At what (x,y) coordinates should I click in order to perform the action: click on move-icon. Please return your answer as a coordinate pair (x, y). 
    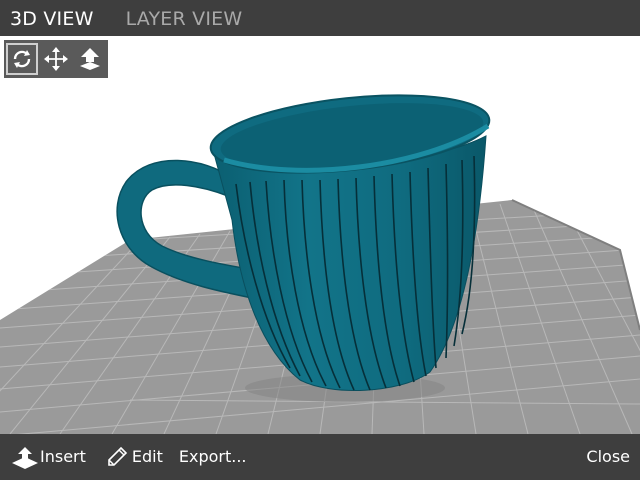
    Looking at the image, I should click on (56, 59).